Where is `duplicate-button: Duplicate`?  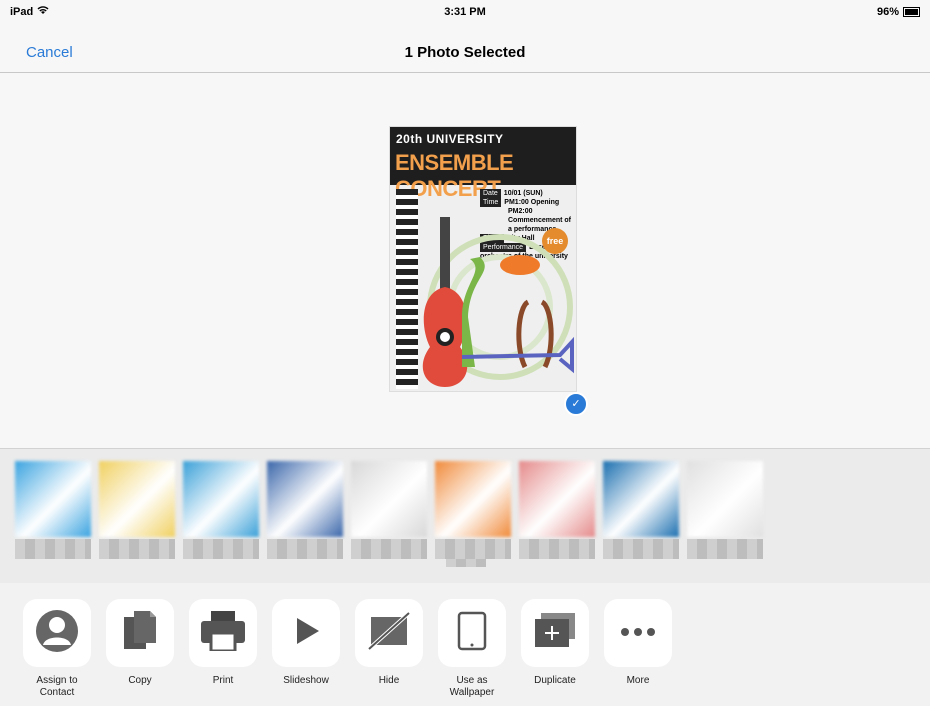 duplicate-button: Duplicate is located at coordinates (555, 654).